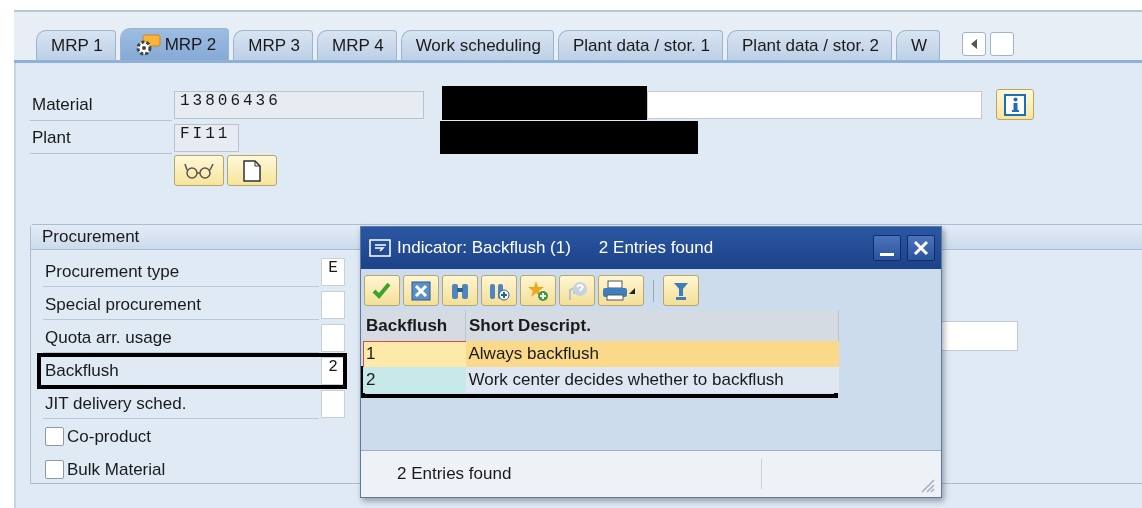 This screenshot has height=508, width=1142. What do you see at coordinates (101, 104) in the screenshot?
I see `field-label: Material` at bounding box center [101, 104].